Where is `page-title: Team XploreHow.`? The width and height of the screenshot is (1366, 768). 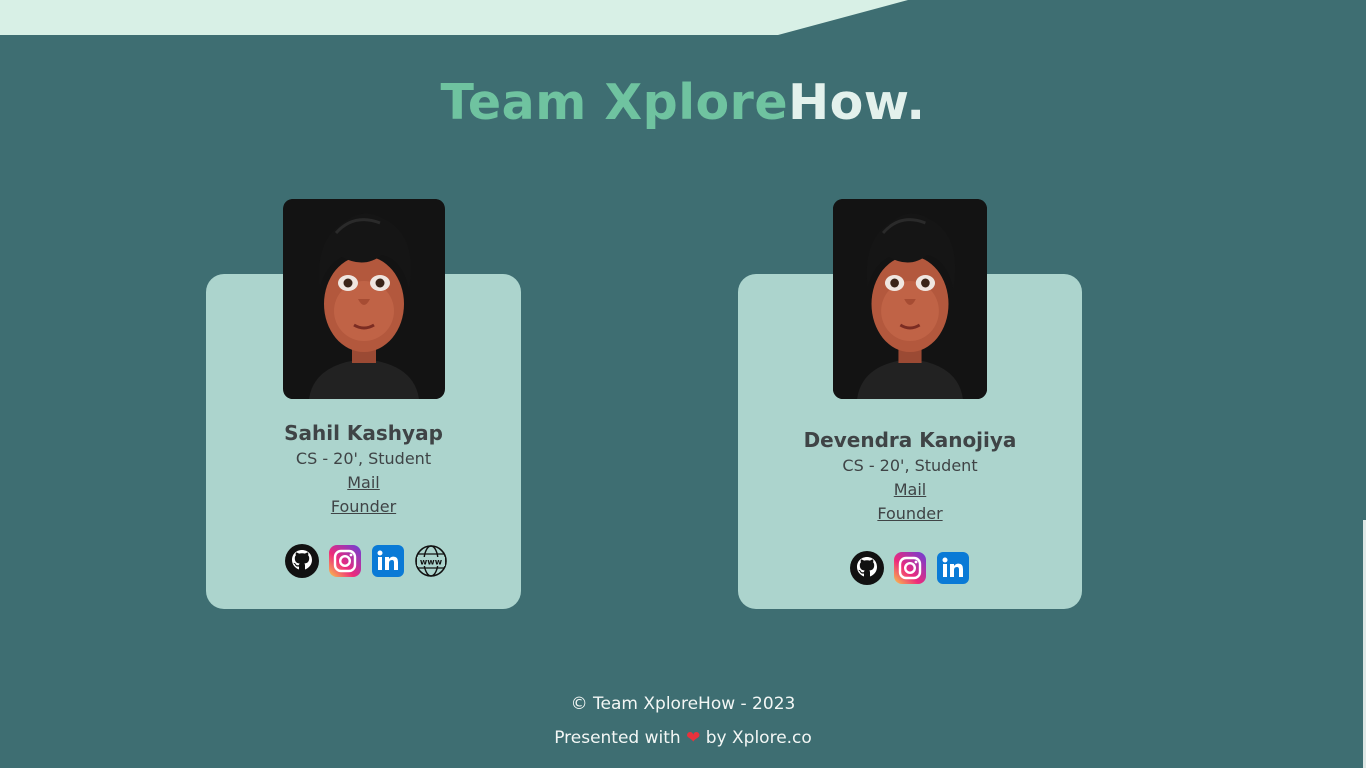
page-title: Team XploreHow. is located at coordinates (683, 102).